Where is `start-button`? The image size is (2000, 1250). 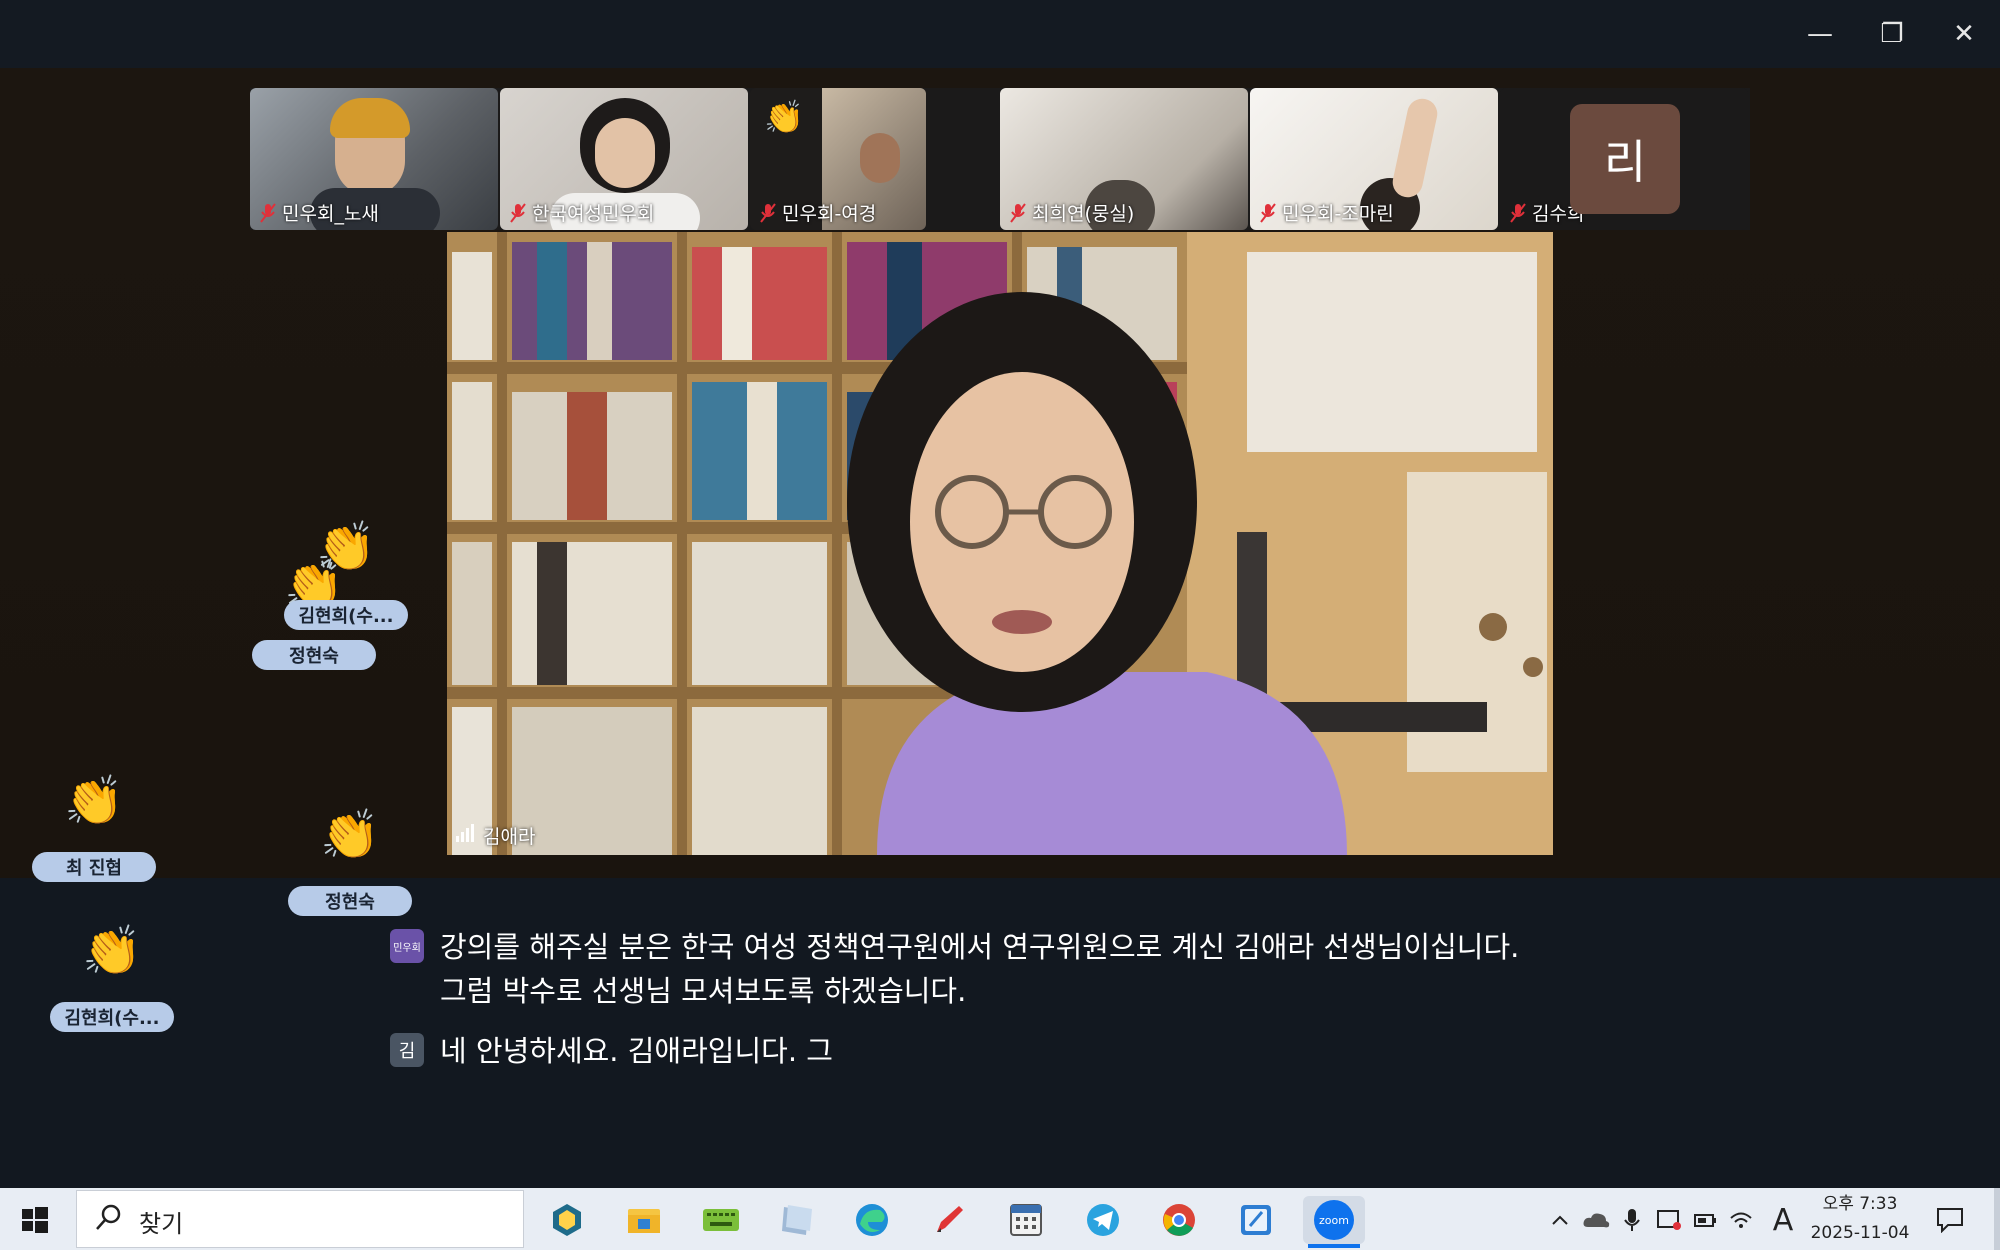
start-button is located at coordinates (34, 1220).